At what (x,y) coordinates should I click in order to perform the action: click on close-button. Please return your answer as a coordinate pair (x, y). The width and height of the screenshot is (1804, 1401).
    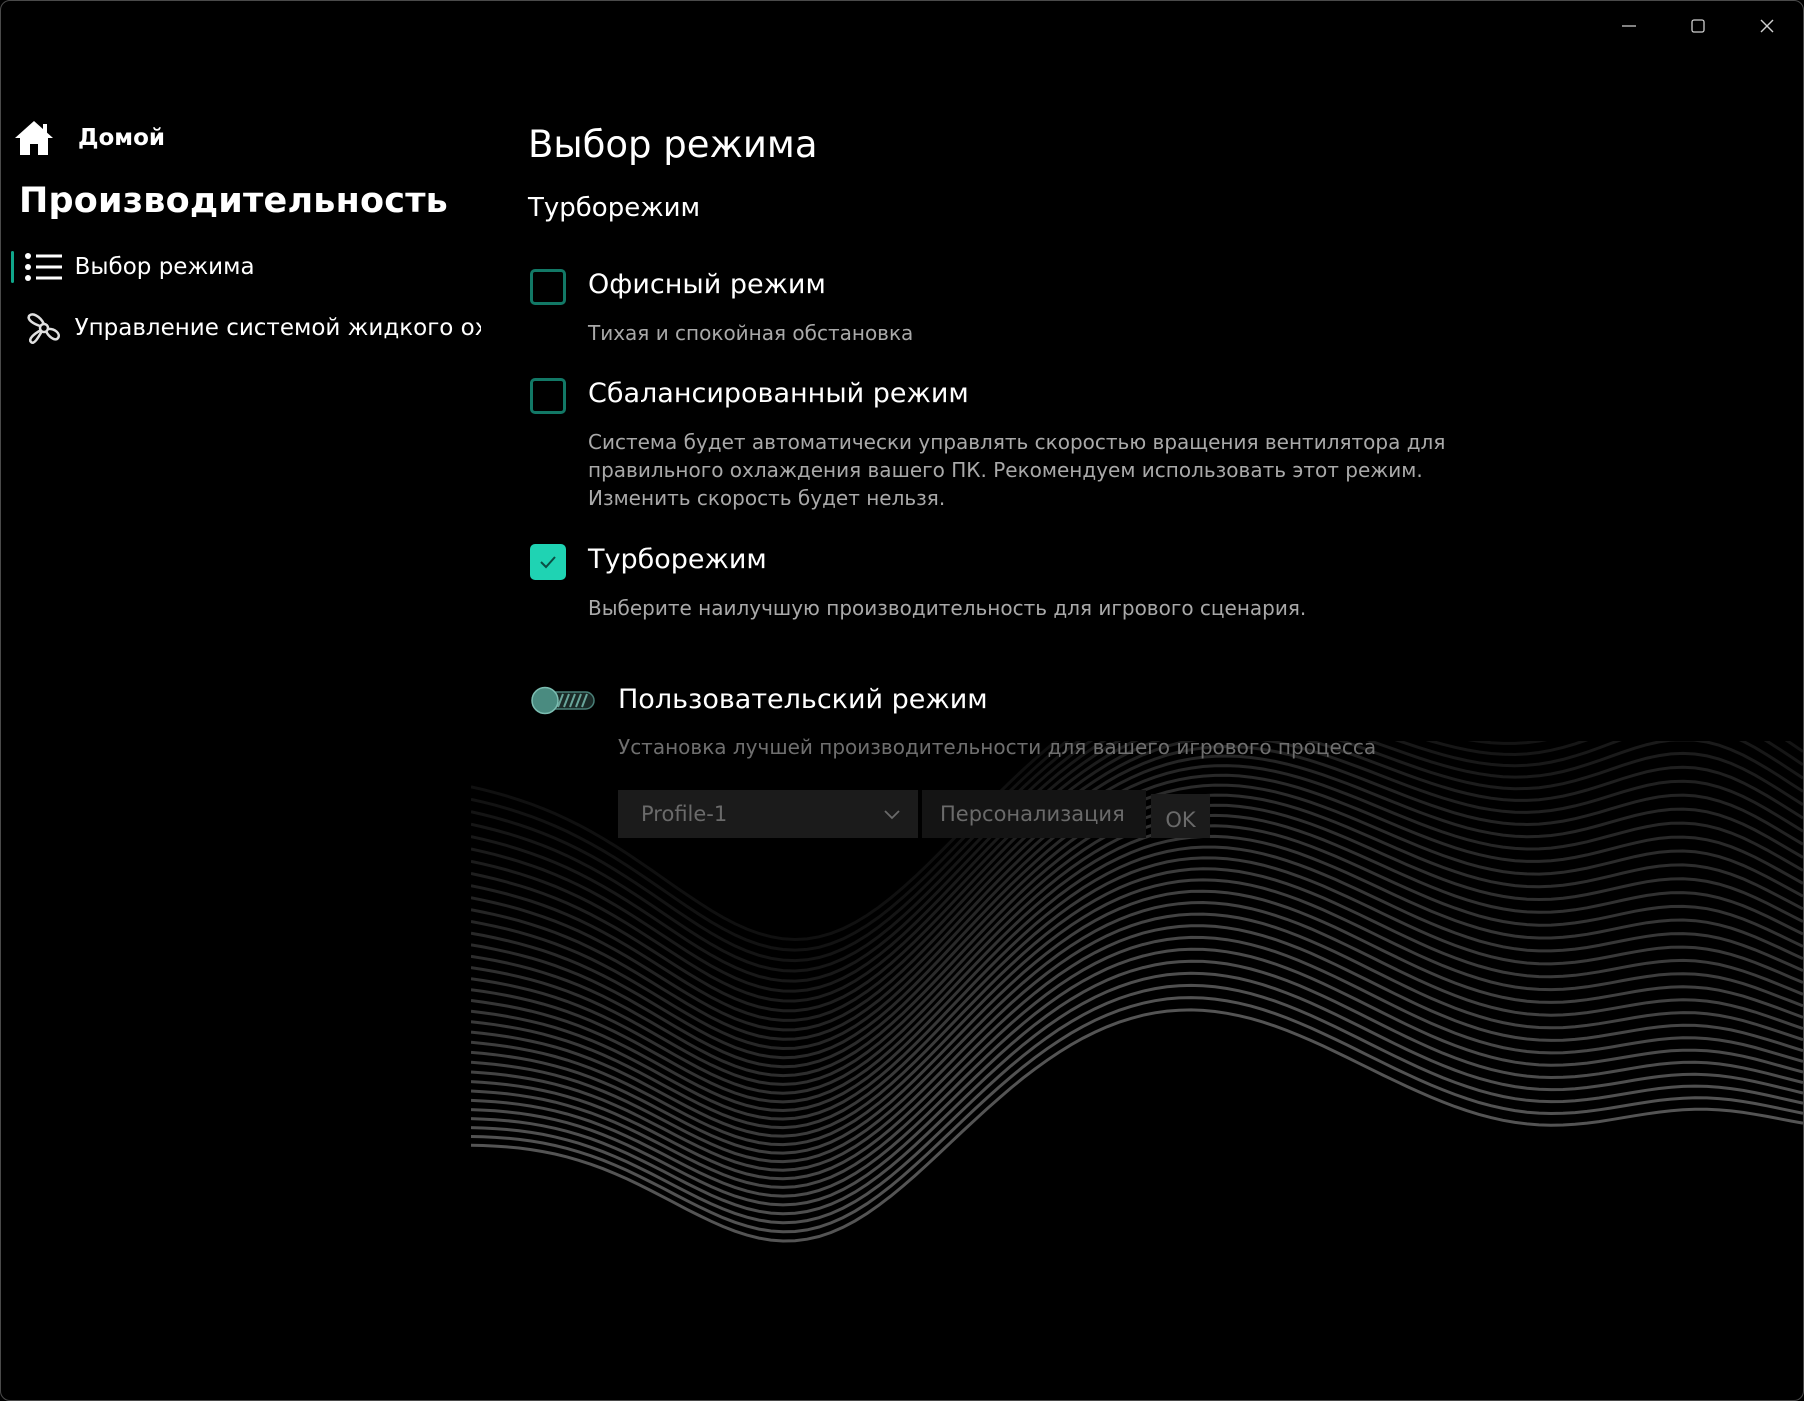
    Looking at the image, I should click on (1767, 26).